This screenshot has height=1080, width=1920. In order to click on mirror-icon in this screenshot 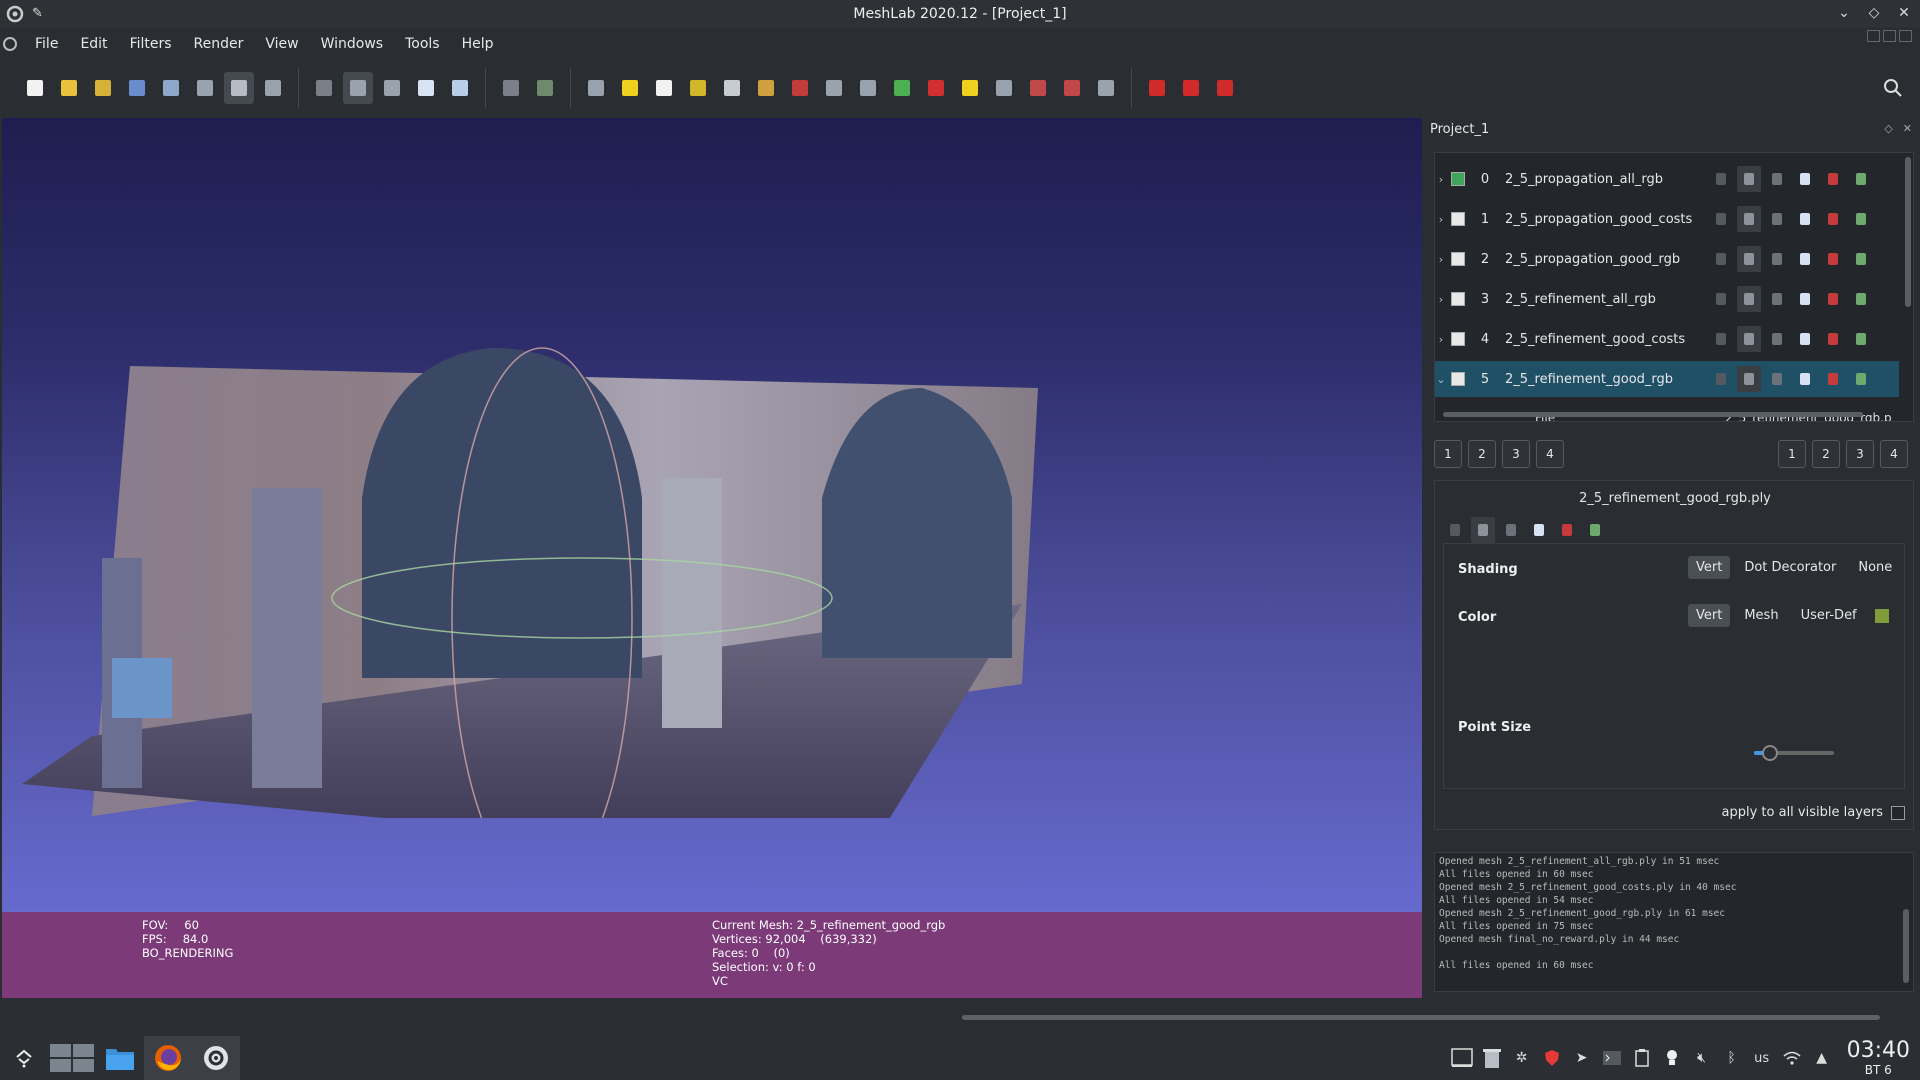, I will do `click(800, 88)`.